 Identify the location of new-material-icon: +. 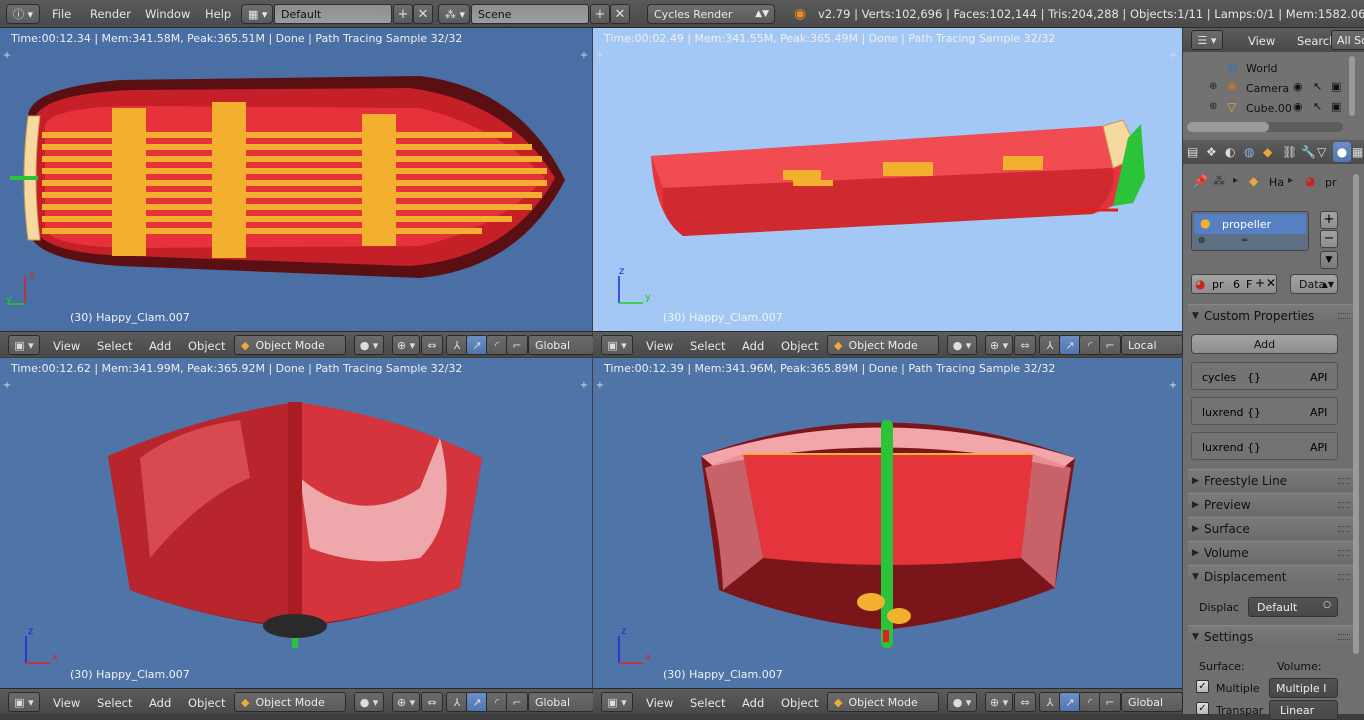
(1260, 283).